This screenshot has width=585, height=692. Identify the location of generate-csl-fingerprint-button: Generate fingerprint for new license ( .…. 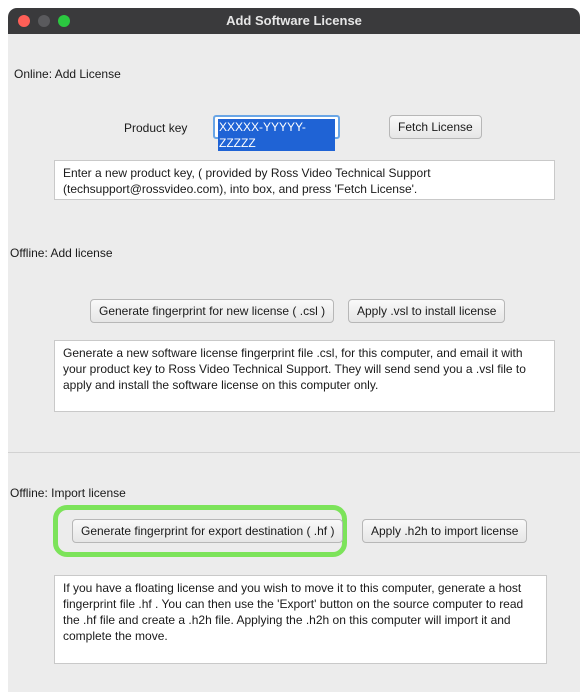
(212, 311).